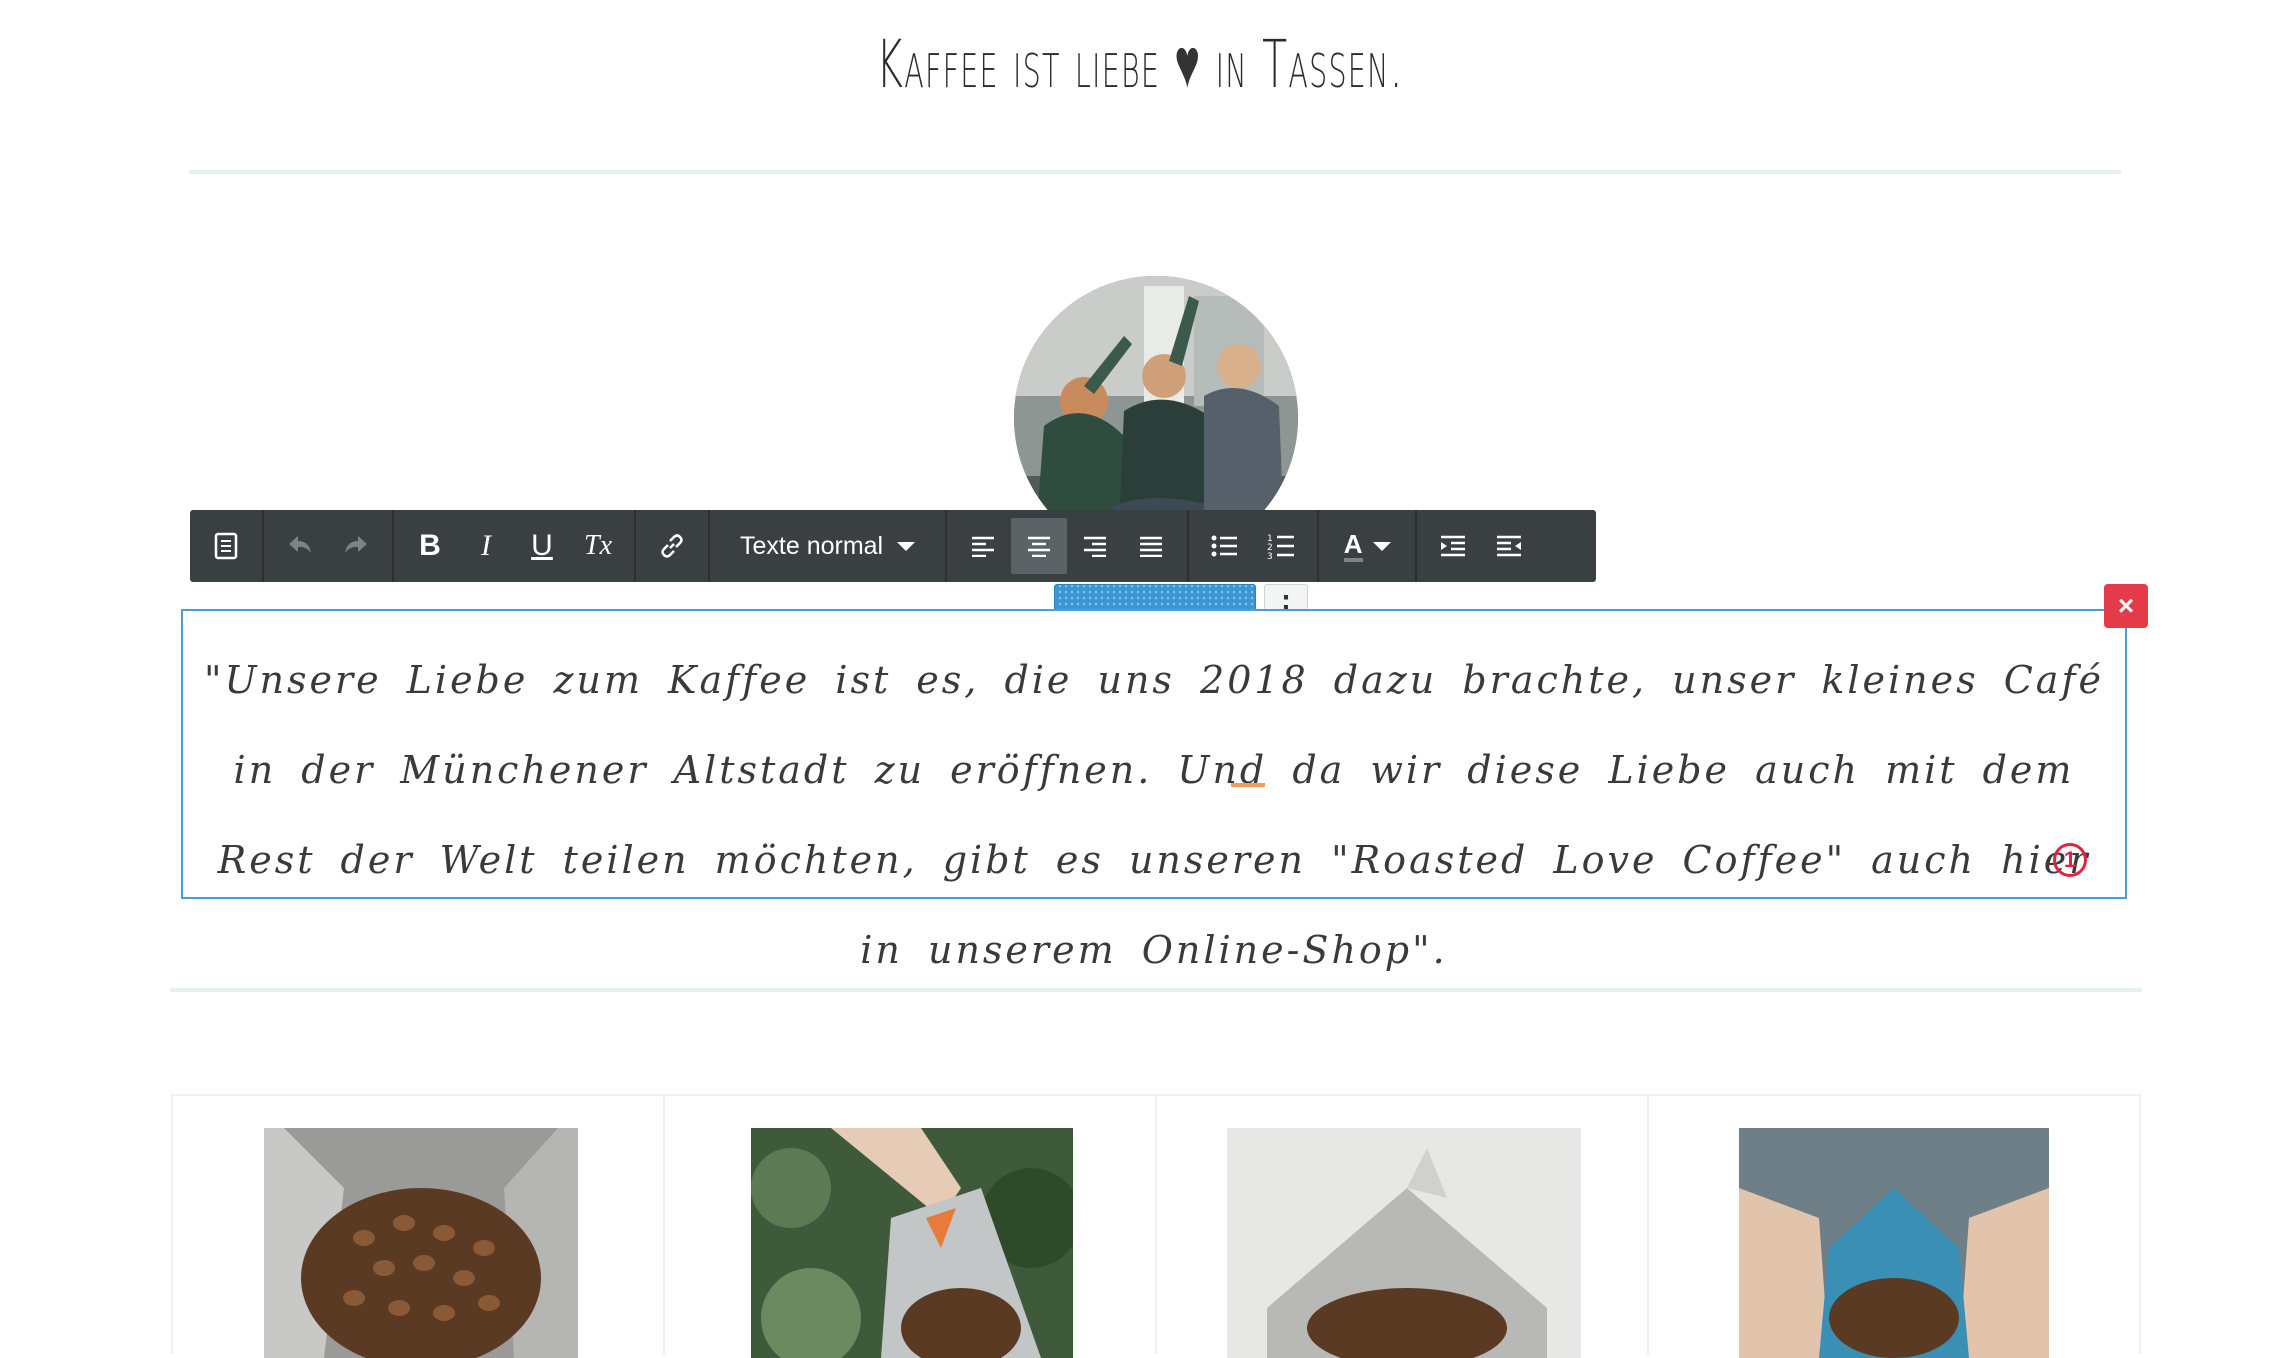 The width and height of the screenshot is (2280, 1358). I want to click on paragraph-style-select: Texte normal, so click(827, 546).